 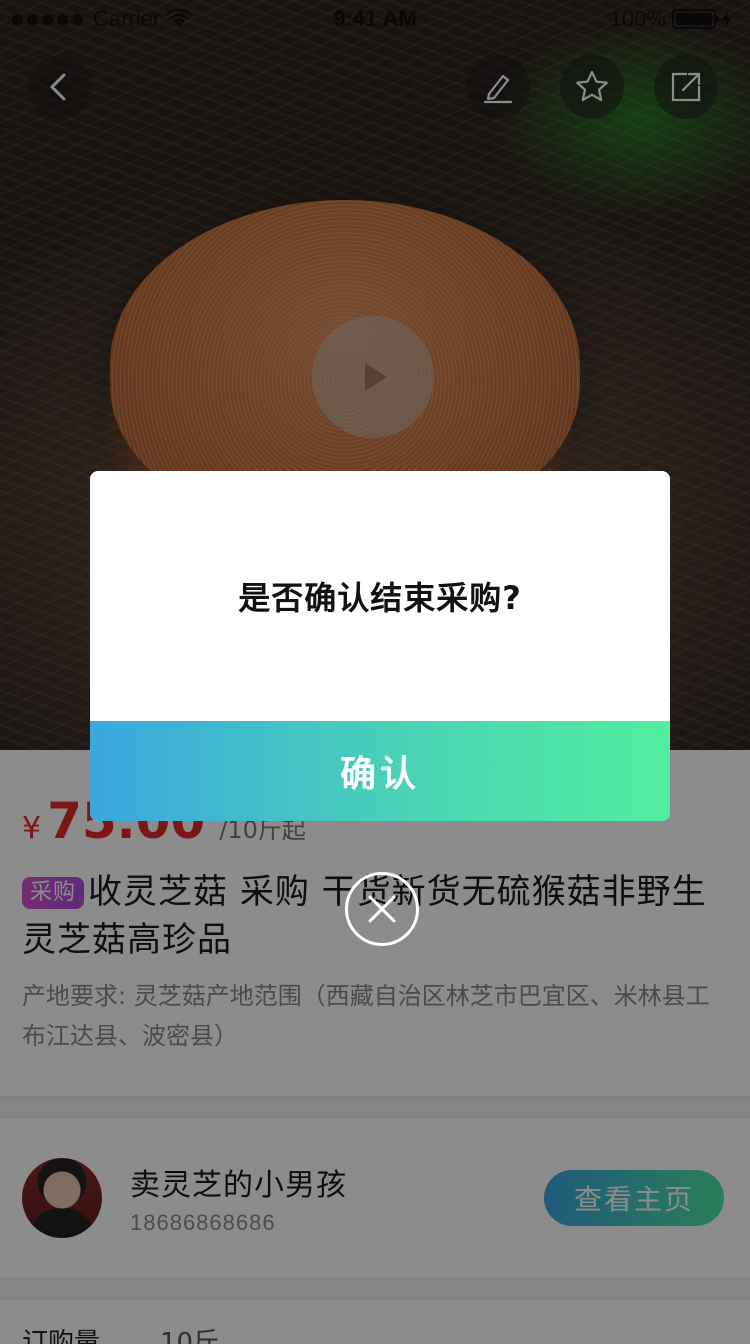 I want to click on dialog-message: 是否确认结束采购?, so click(x=380, y=598).